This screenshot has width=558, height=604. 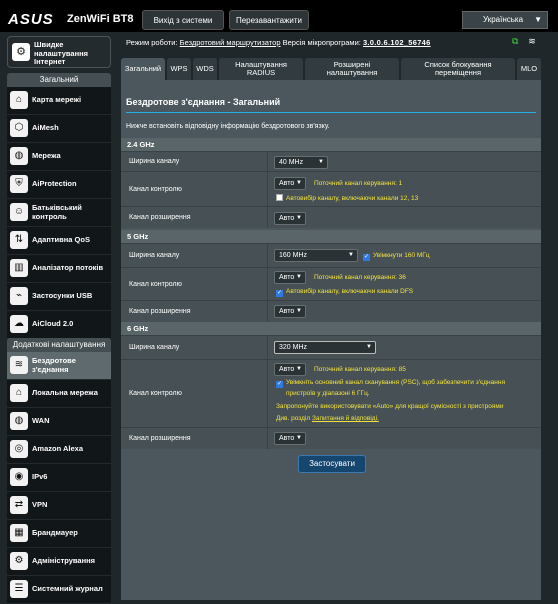 What do you see at coordinates (290, 311) in the screenshot?
I see `band-5-extension-select: Авто ▼` at bounding box center [290, 311].